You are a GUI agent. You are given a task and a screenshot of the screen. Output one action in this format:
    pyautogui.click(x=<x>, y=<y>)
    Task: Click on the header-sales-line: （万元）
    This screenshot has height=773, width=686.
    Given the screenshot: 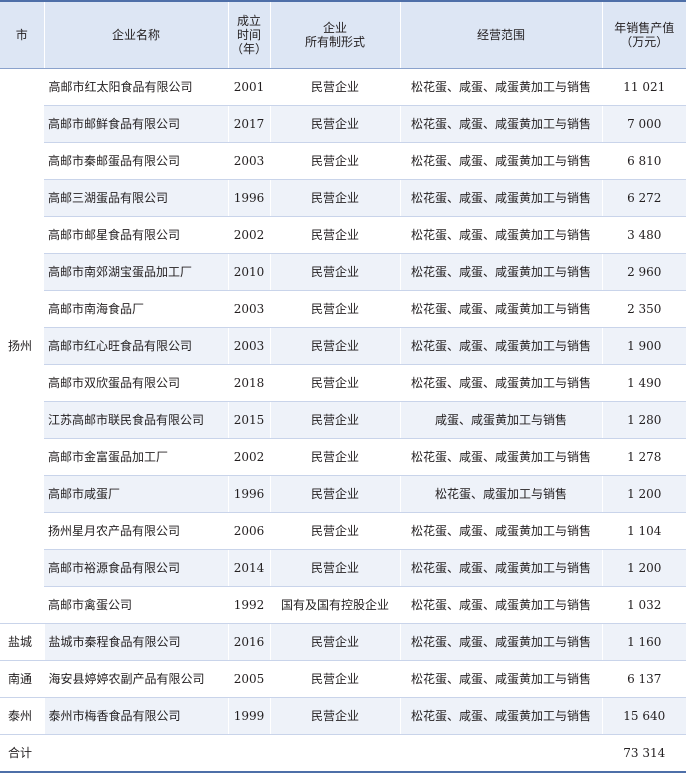 What is the action you would take?
    pyautogui.click(x=644, y=41)
    